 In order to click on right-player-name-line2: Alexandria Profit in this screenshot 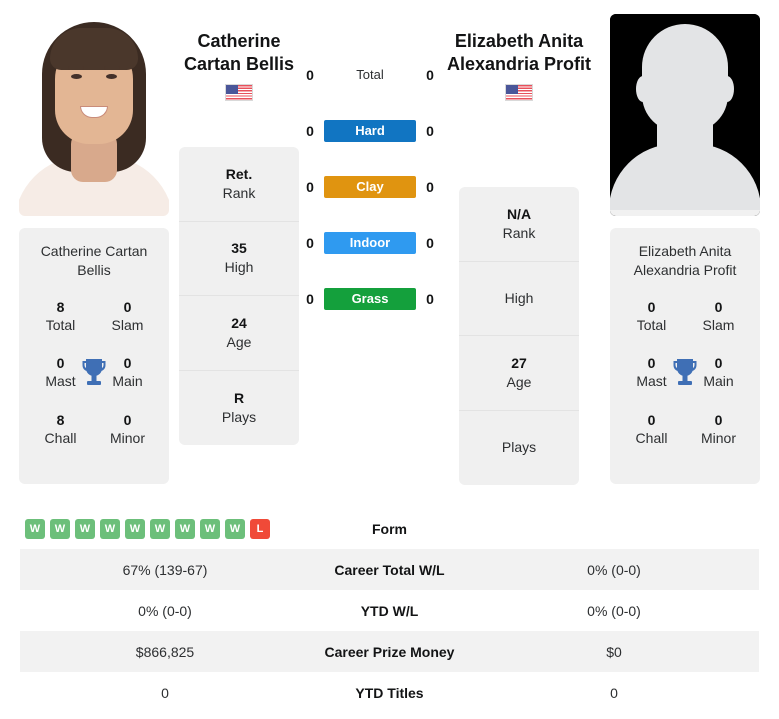, I will do `click(519, 64)`.